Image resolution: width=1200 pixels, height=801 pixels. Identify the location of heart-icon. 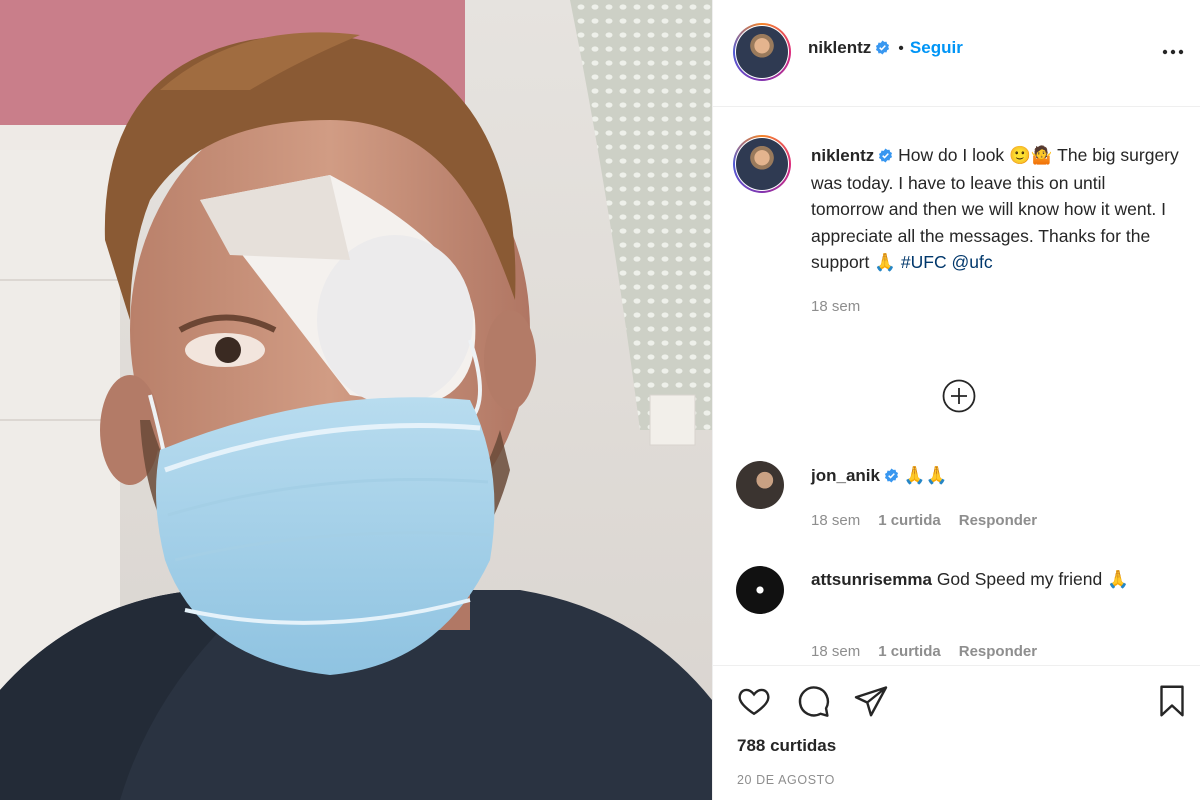
(754, 701).